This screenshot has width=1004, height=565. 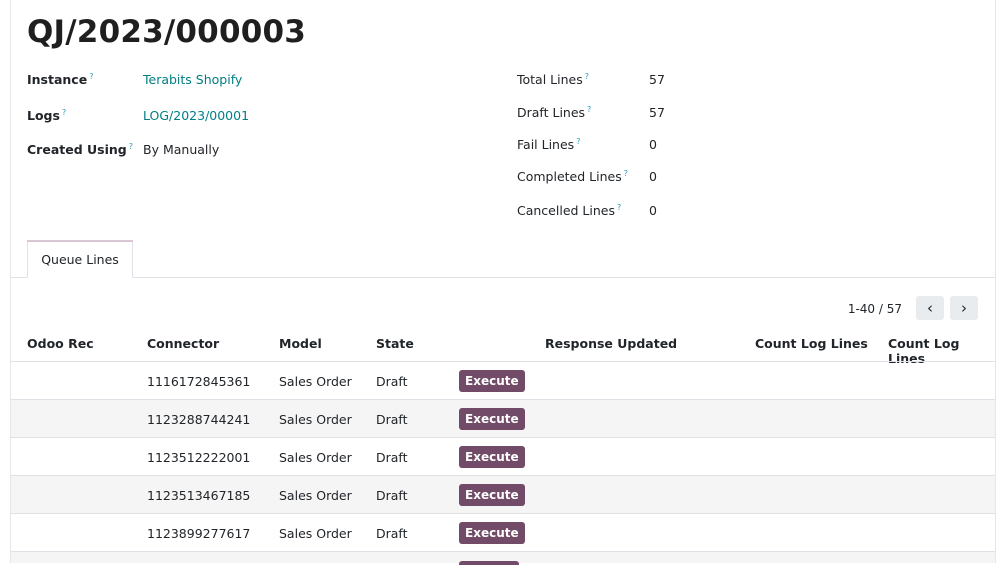 I want to click on completed-lines-value: 0, so click(x=653, y=176).